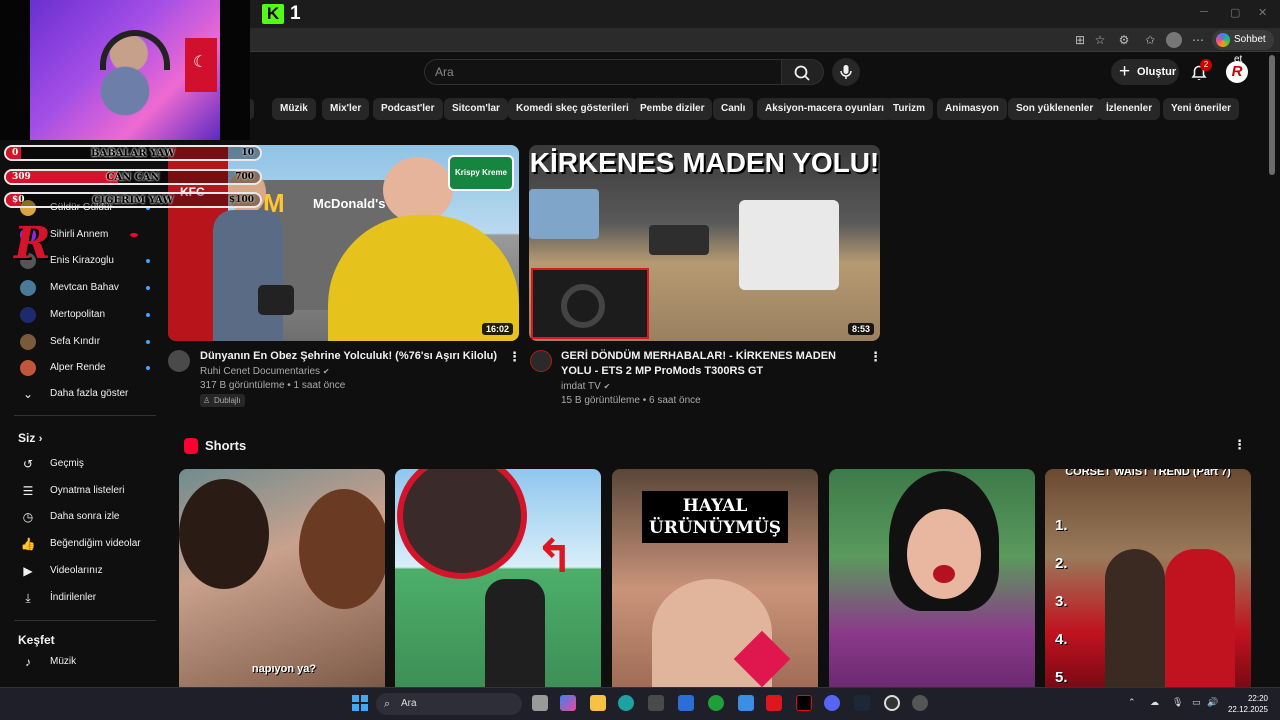 This screenshot has height=720, width=1280. I want to click on channel-name: Ruhi Cenet Documentaries ✔, so click(265, 371).